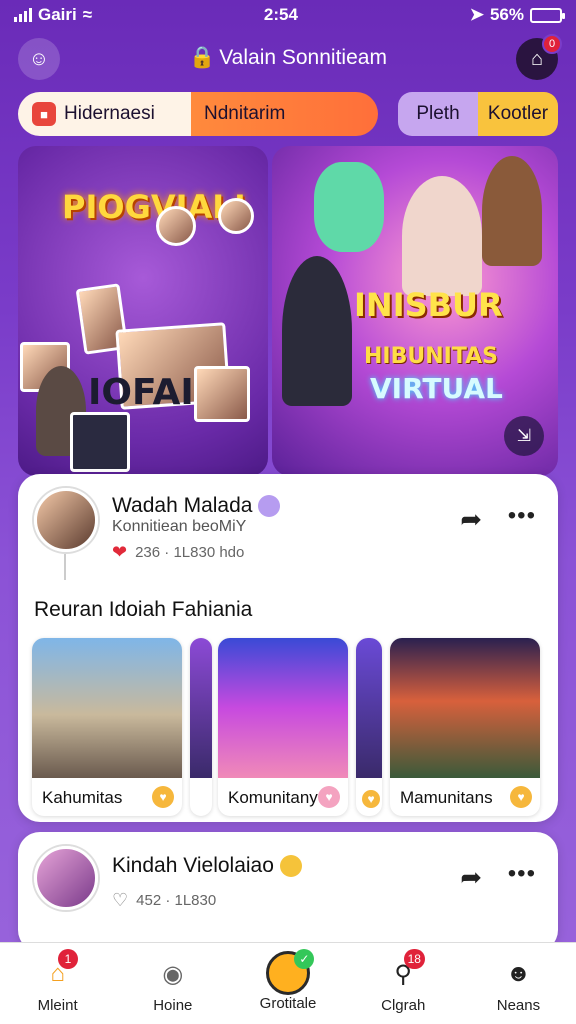 This screenshot has height=1024, width=576. Describe the element at coordinates (438, 114) in the screenshot. I see `toggle-pleth: Pleth` at that location.